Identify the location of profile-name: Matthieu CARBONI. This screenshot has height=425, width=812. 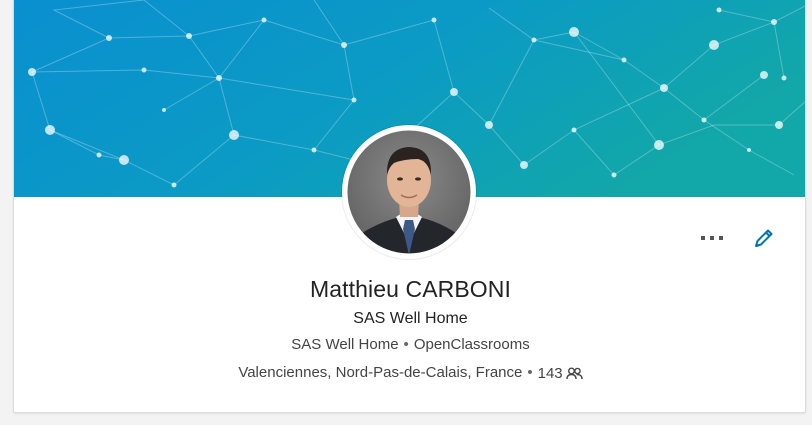
(410, 289).